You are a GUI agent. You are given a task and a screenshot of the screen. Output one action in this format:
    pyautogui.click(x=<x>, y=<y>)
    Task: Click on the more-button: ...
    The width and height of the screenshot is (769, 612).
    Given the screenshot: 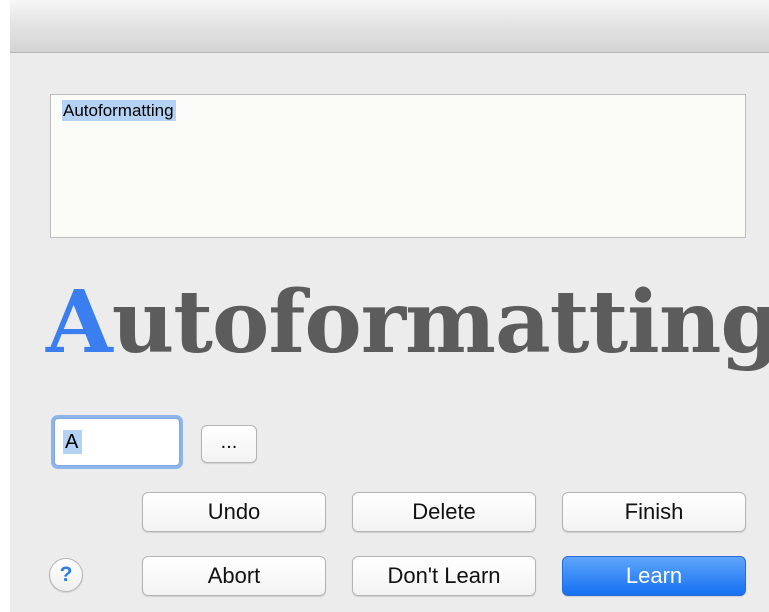 What is the action you would take?
    pyautogui.click(x=229, y=444)
    